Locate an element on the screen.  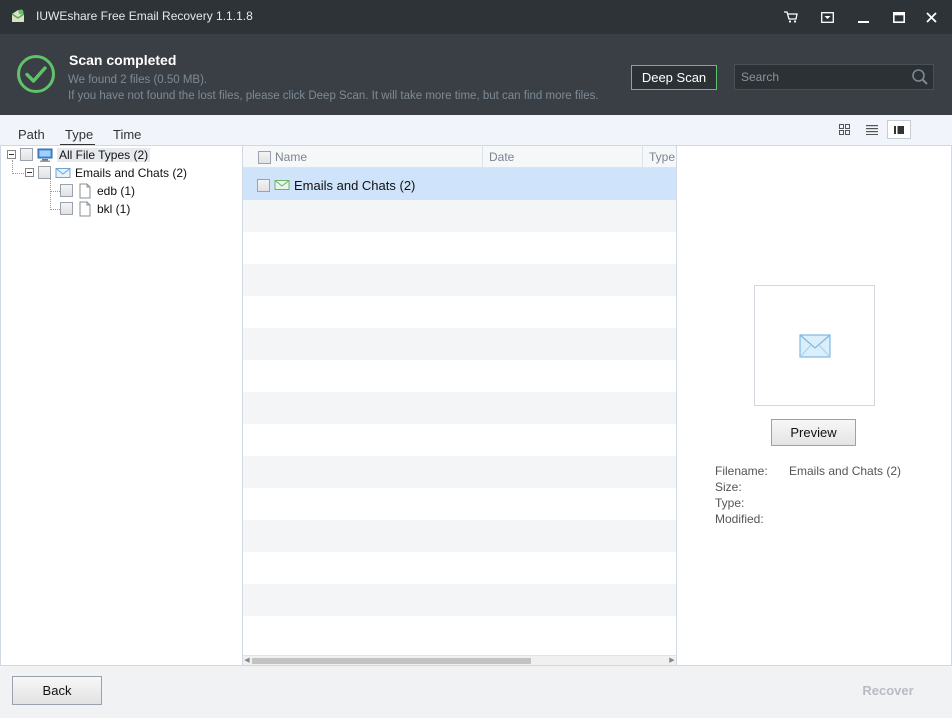
back-button: Back is located at coordinates (57, 690).